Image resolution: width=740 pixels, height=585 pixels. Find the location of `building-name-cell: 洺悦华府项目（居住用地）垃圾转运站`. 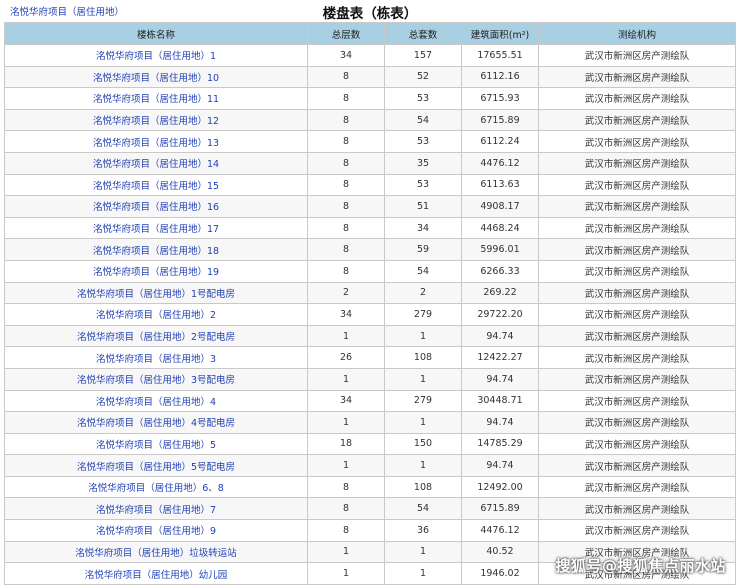

building-name-cell: 洺悦华府项目（居住用地）垃圾转运站 is located at coordinates (156, 552).